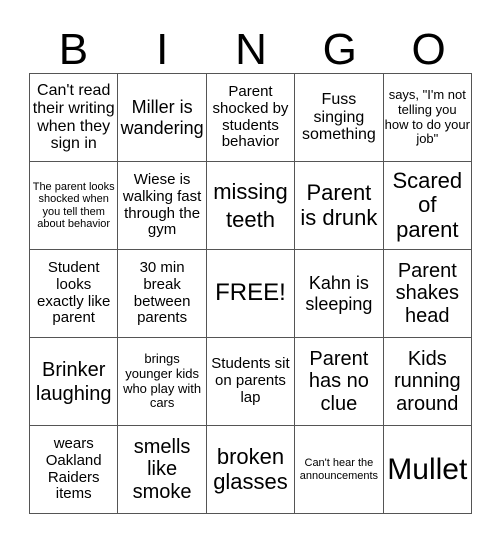  I want to click on bingo-cell: Parent is drunk, so click(339, 206).